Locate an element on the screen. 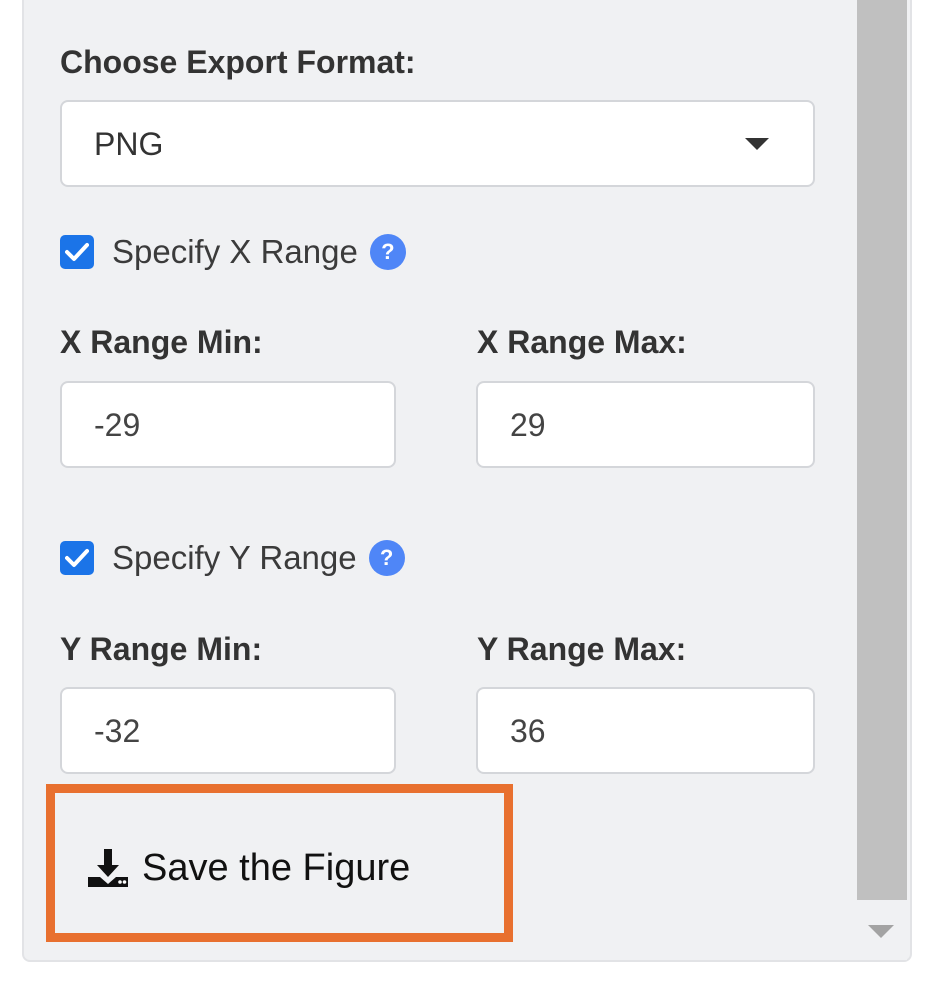 The width and height of the screenshot is (925, 993). scrollbar-track is located at coordinates (882, 480).